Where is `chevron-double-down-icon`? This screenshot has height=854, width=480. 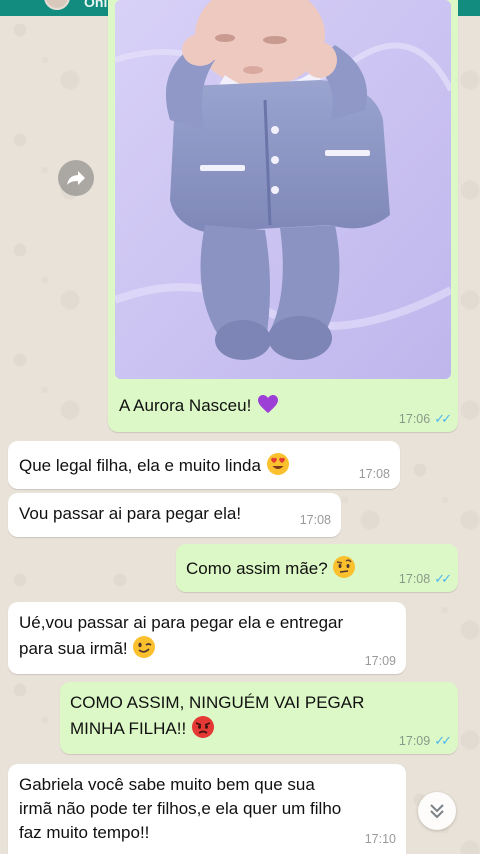 chevron-double-down-icon is located at coordinates (437, 811).